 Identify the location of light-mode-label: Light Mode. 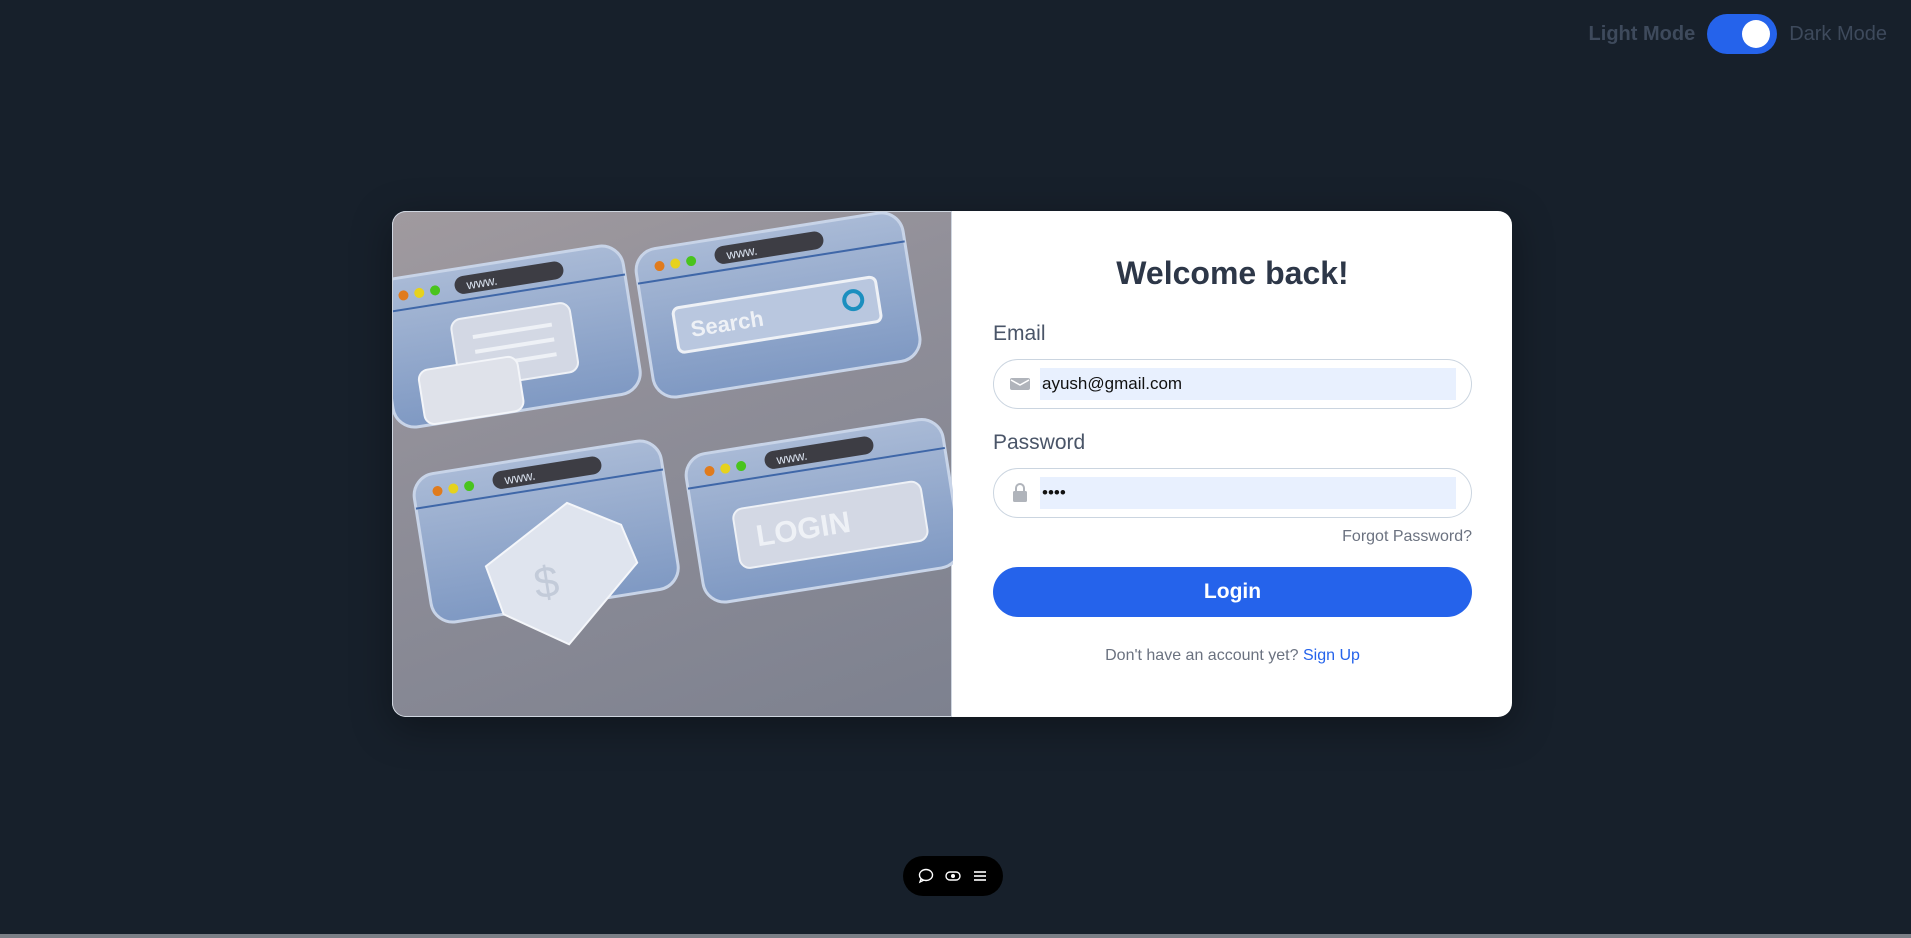
(1642, 33).